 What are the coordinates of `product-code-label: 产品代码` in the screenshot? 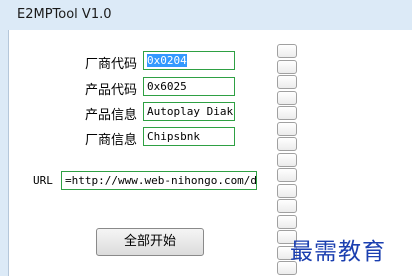 It's located at (111, 90).